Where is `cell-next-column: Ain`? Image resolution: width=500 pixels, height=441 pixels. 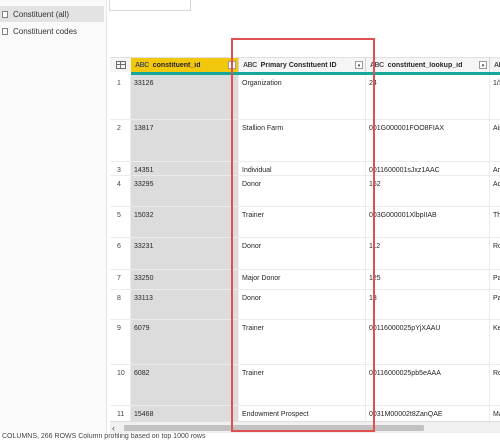
cell-next-column: Ain is located at coordinates (495, 140).